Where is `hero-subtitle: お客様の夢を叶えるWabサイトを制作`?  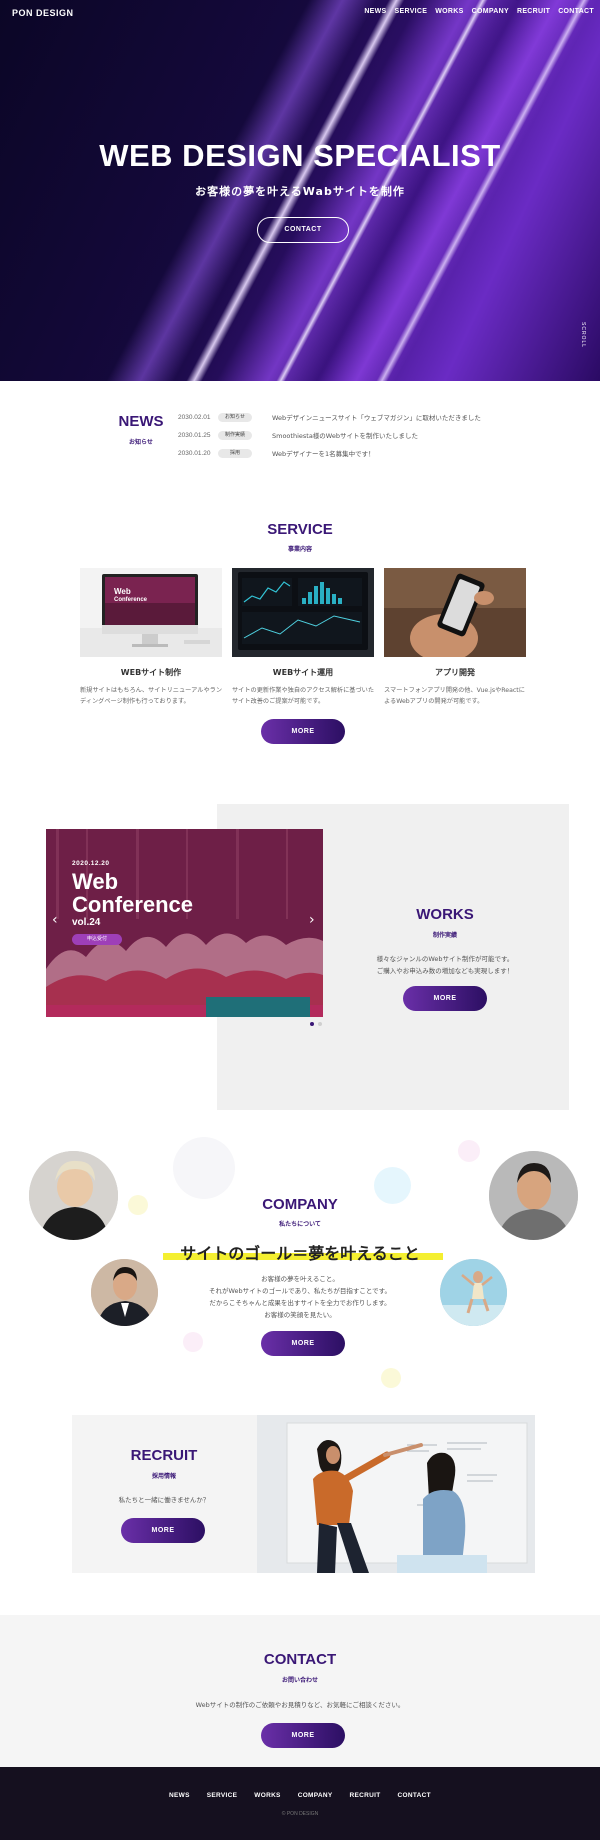
hero-subtitle: お客様の夢を叶えるWabサイトを制作 is located at coordinates (300, 191).